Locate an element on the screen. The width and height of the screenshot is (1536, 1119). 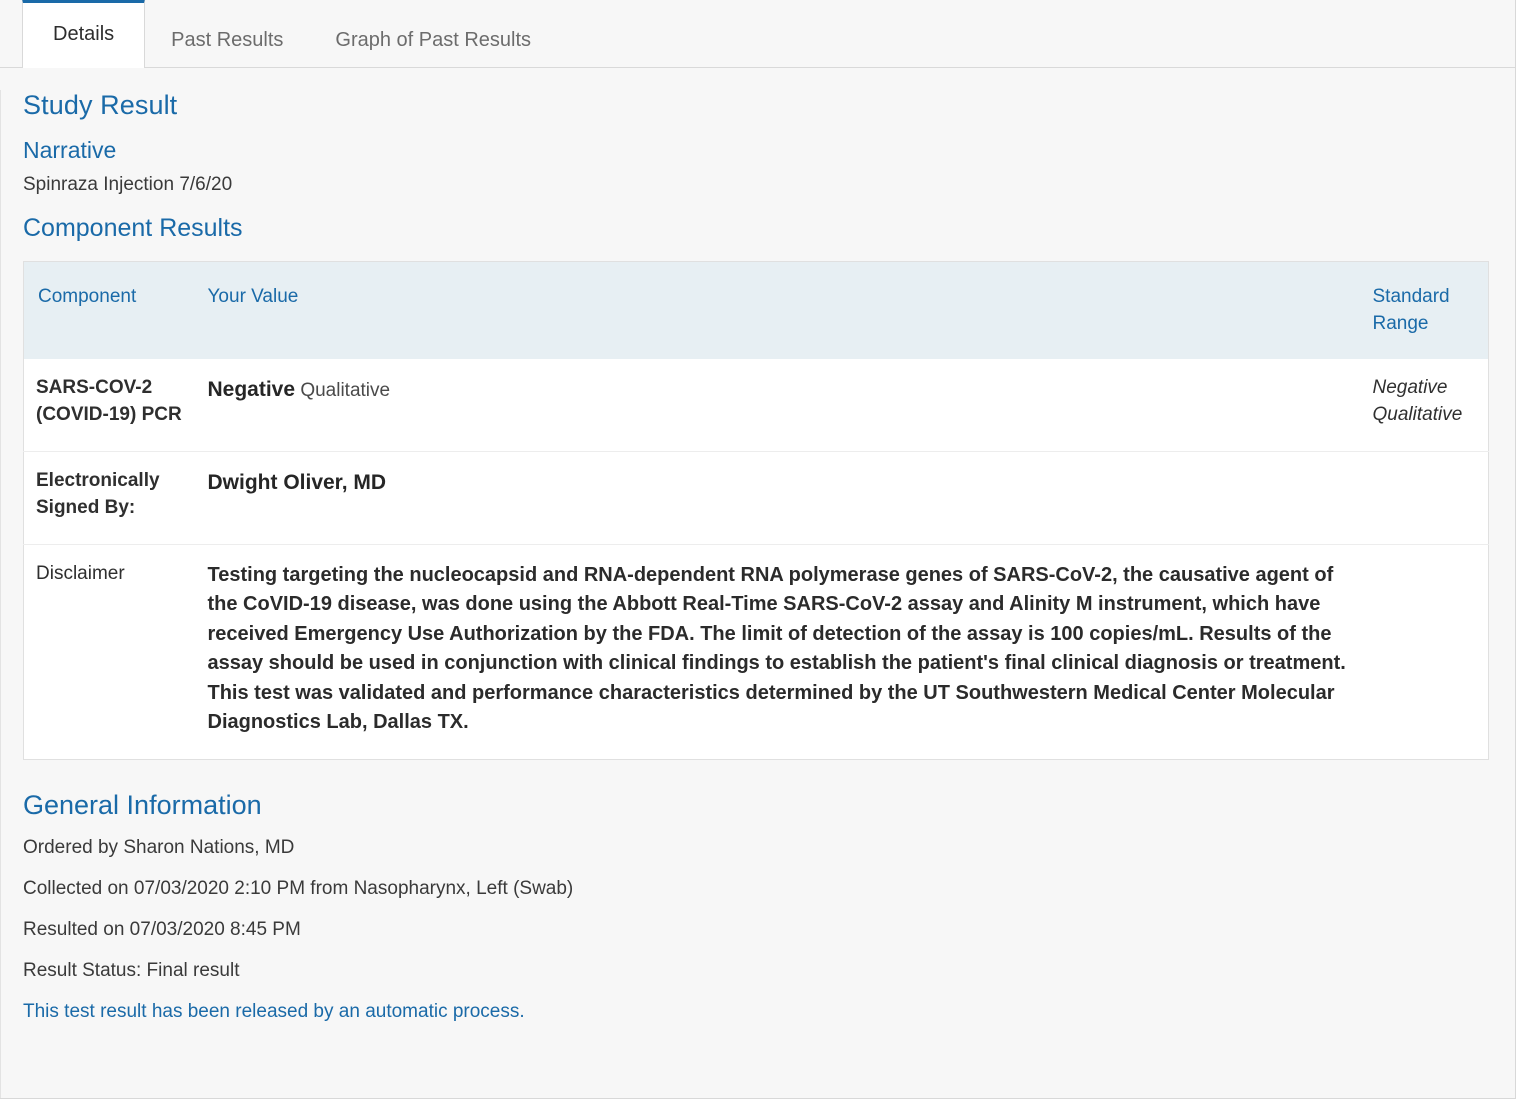
tab-graph-of-past-results-label: Graph of Past Results is located at coordinates (433, 40).